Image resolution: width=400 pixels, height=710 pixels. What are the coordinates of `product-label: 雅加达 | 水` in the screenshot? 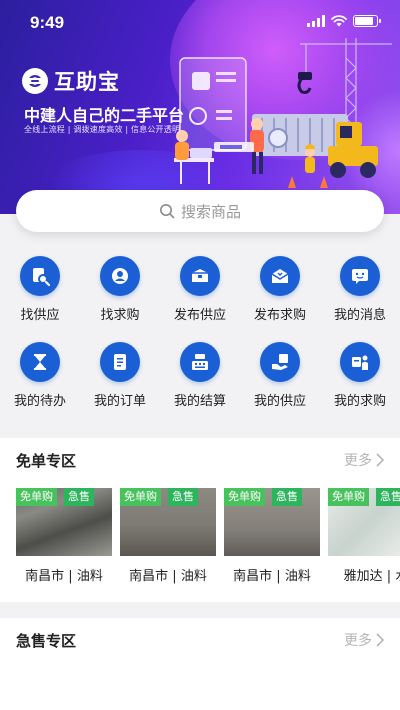 It's located at (371, 576).